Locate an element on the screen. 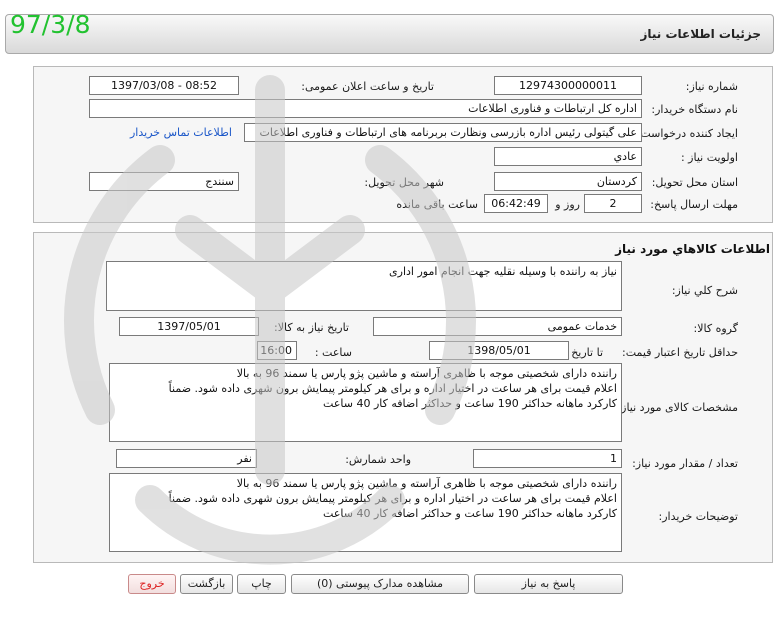  announce-datetime-label: تاریخ و ساعت اعلان عمومی: is located at coordinates (367, 86).